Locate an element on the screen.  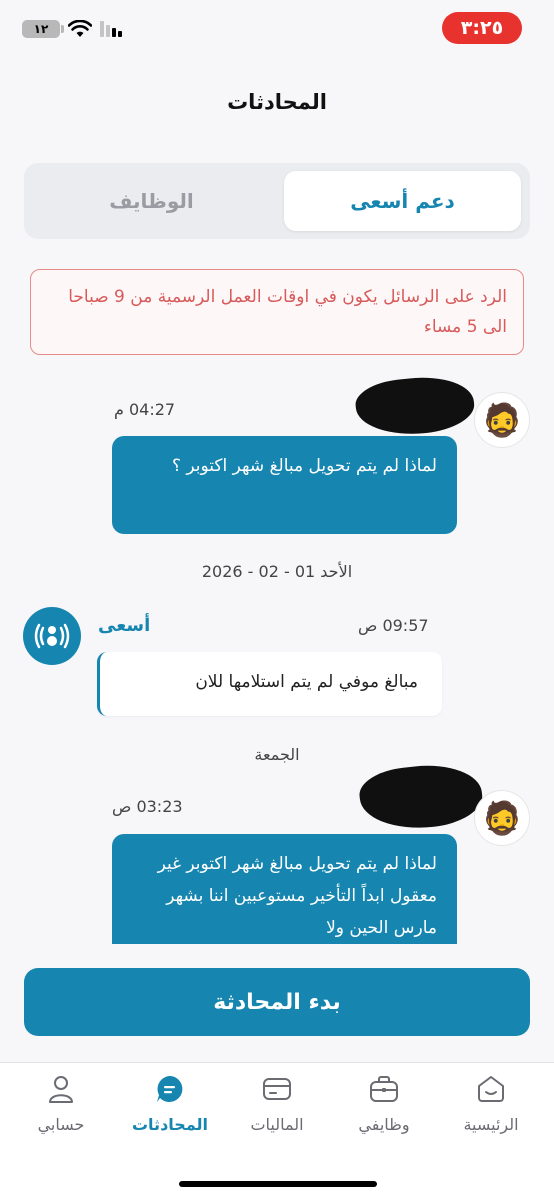
home-indicator is located at coordinates (278, 1184).